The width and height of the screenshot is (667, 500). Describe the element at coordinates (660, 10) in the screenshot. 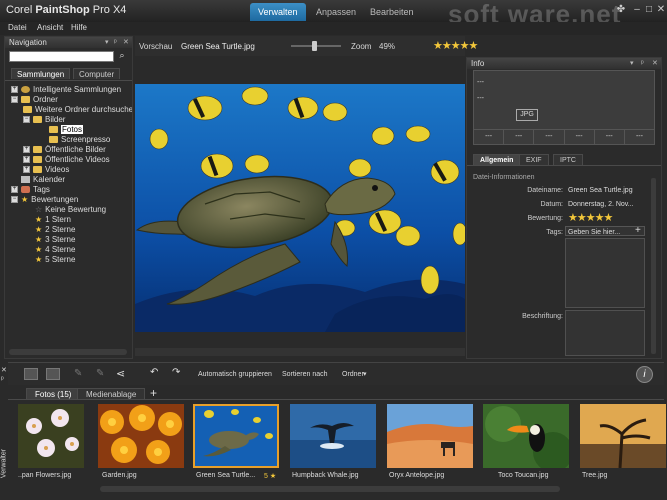

I see `close-icon: ✕` at that location.